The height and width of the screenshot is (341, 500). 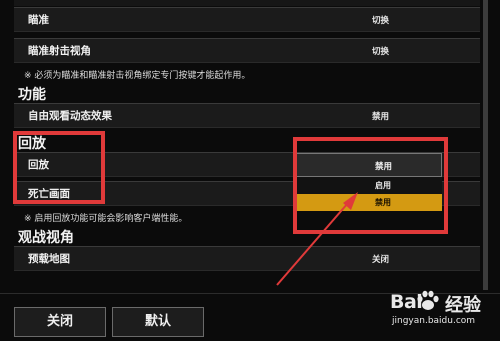 What do you see at coordinates (59, 51) in the screenshot?
I see `setting-label: 瞄准射击视角` at bounding box center [59, 51].